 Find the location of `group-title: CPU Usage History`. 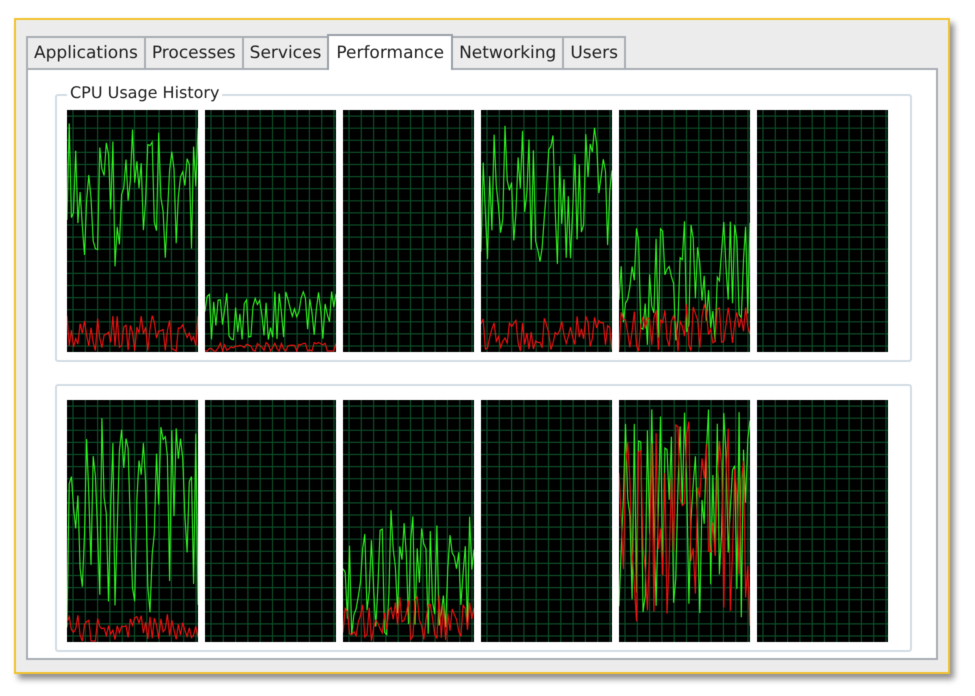

group-title: CPU Usage History is located at coordinates (144, 92).